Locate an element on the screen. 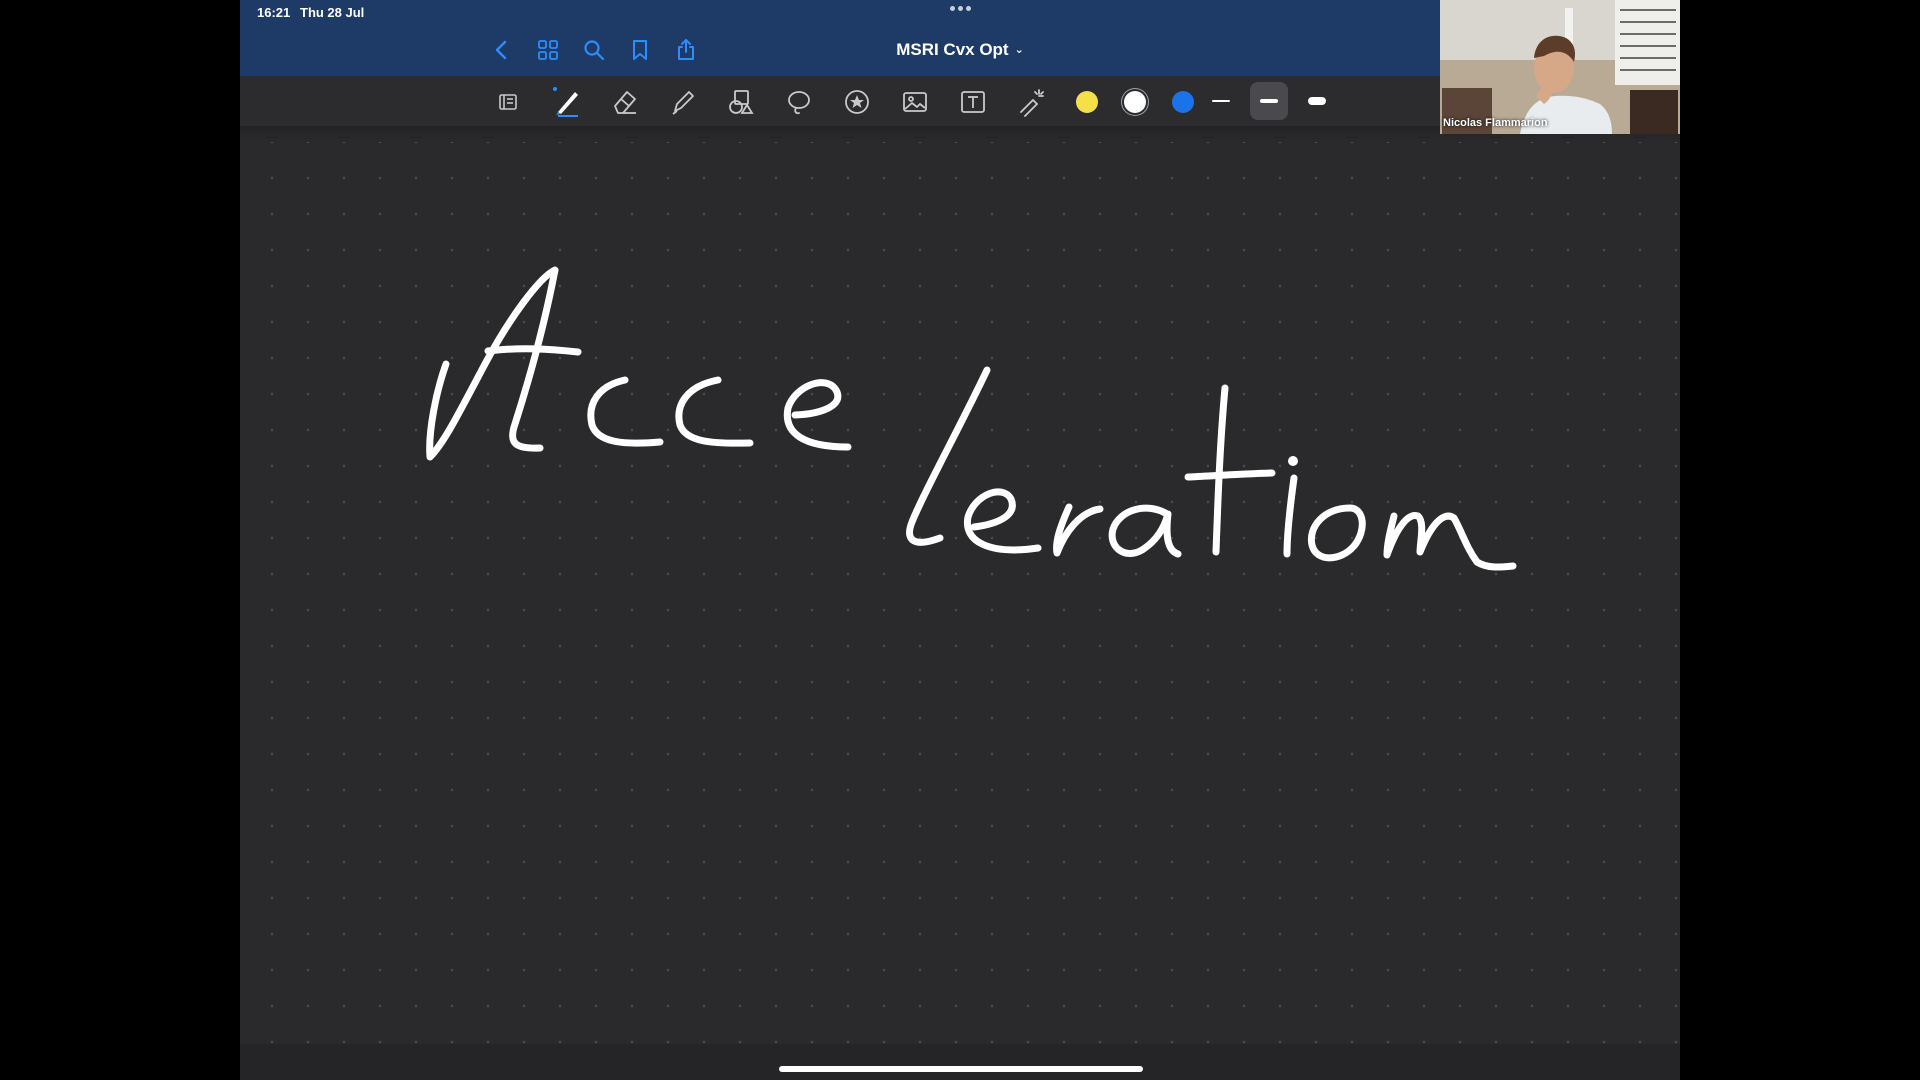  eraser-icon is located at coordinates (625, 102).